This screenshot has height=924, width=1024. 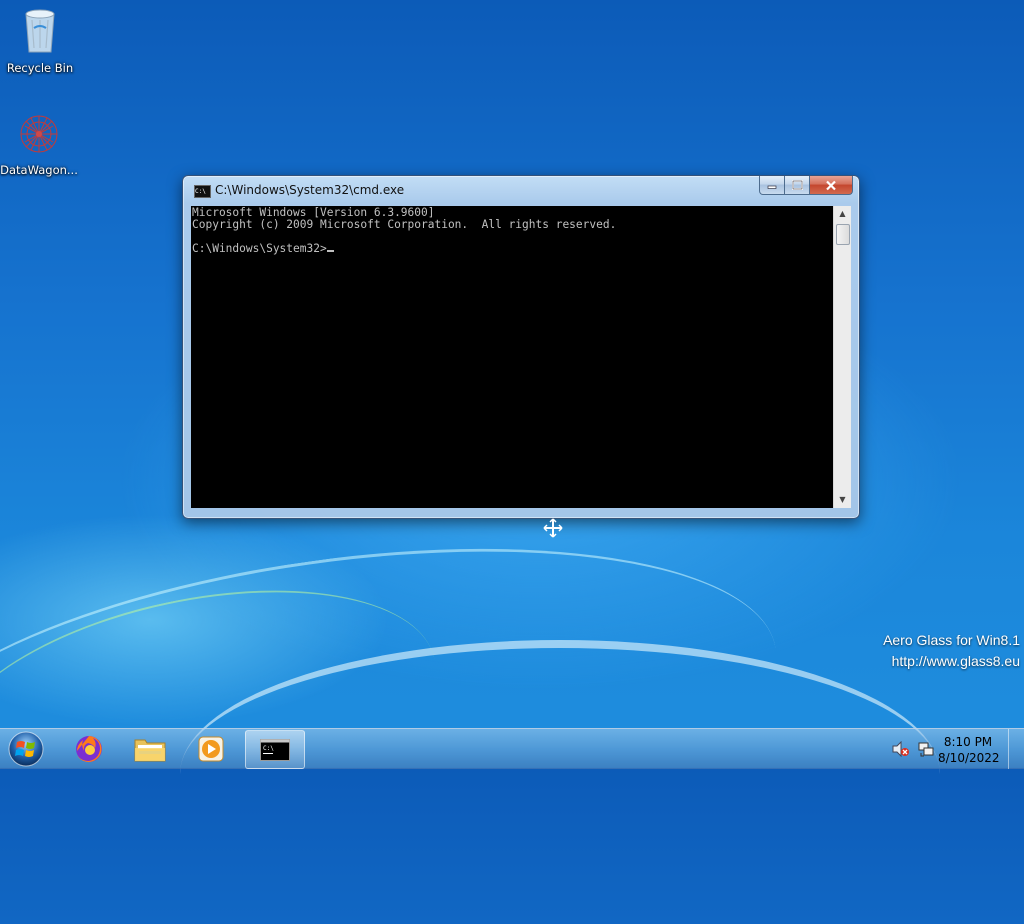 I want to click on desktop-icon-recycle-bin: Recycle Bin, so click(x=40, y=40).